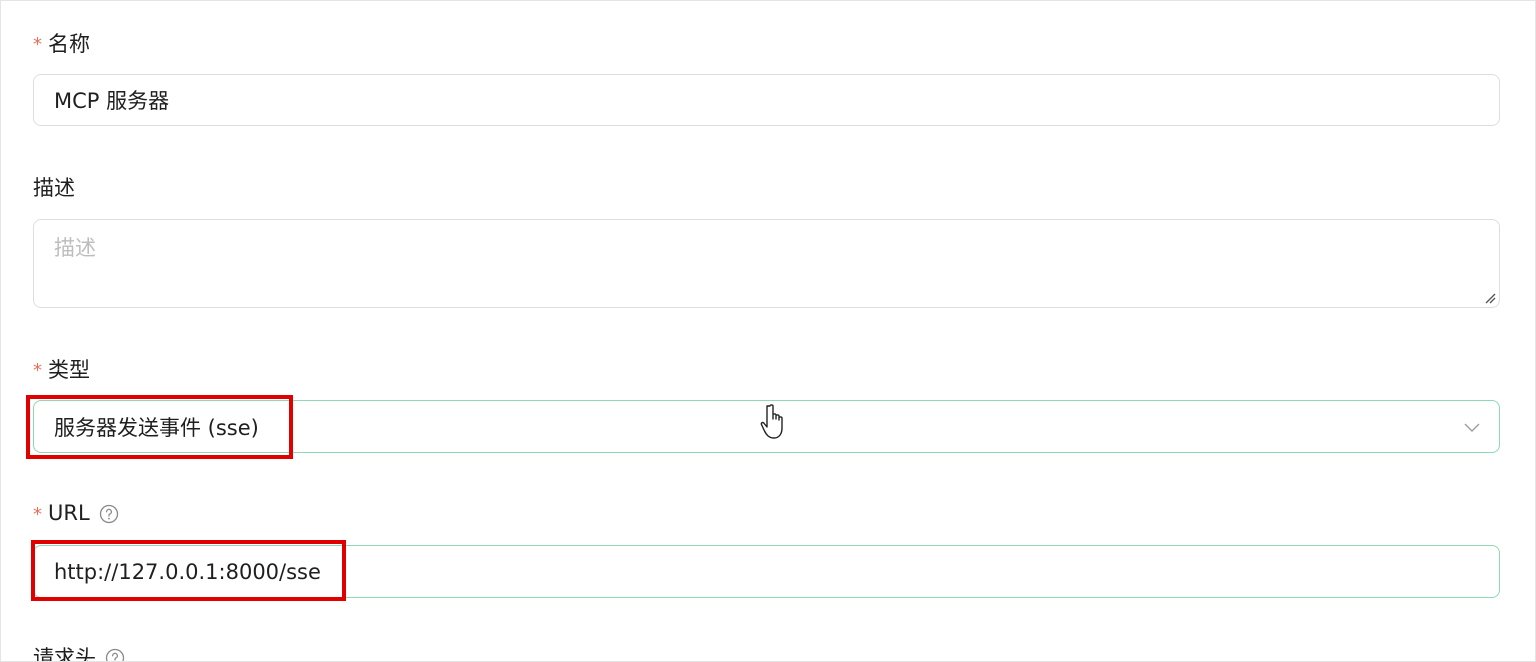  I want to click on url-label: * URL, so click(76, 513).